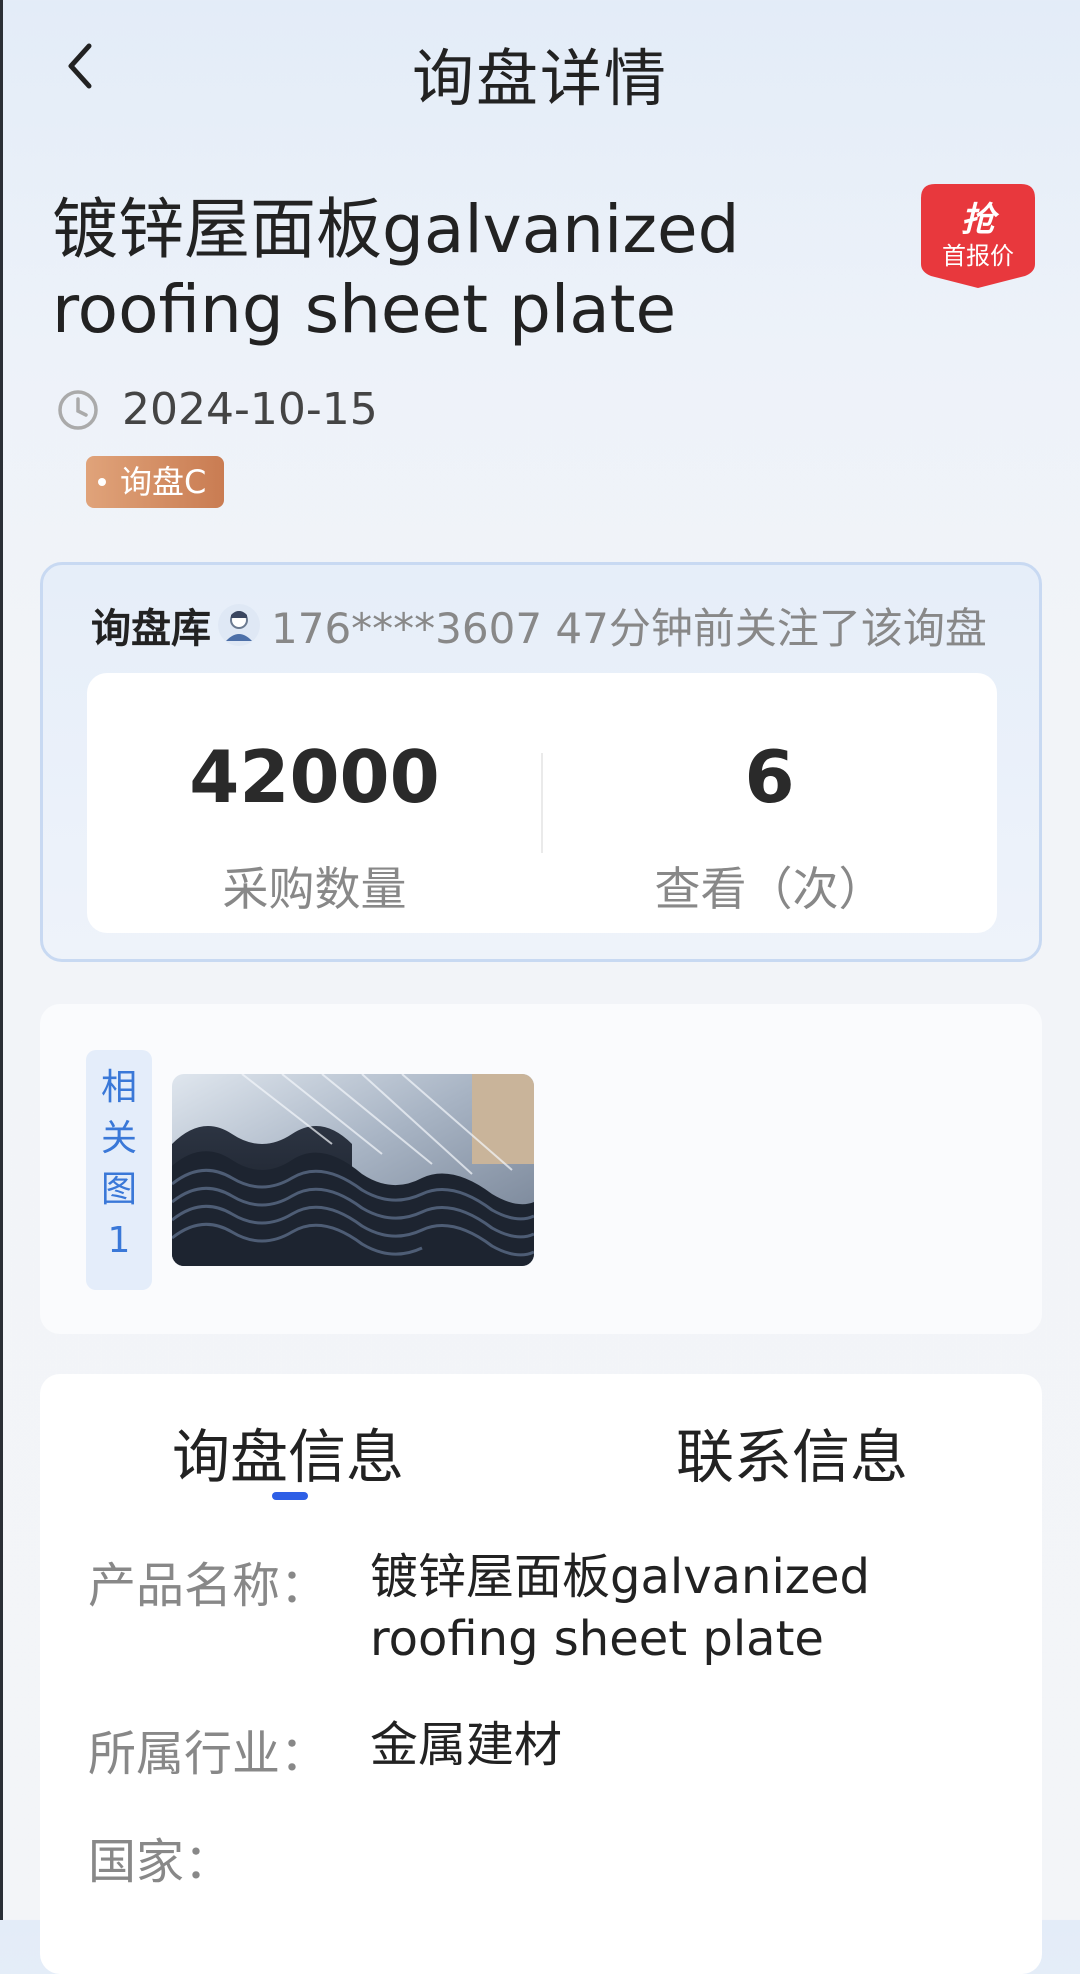  What do you see at coordinates (239, 625) in the screenshot?
I see `user-avatar-icon` at bounding box center [239, 625].